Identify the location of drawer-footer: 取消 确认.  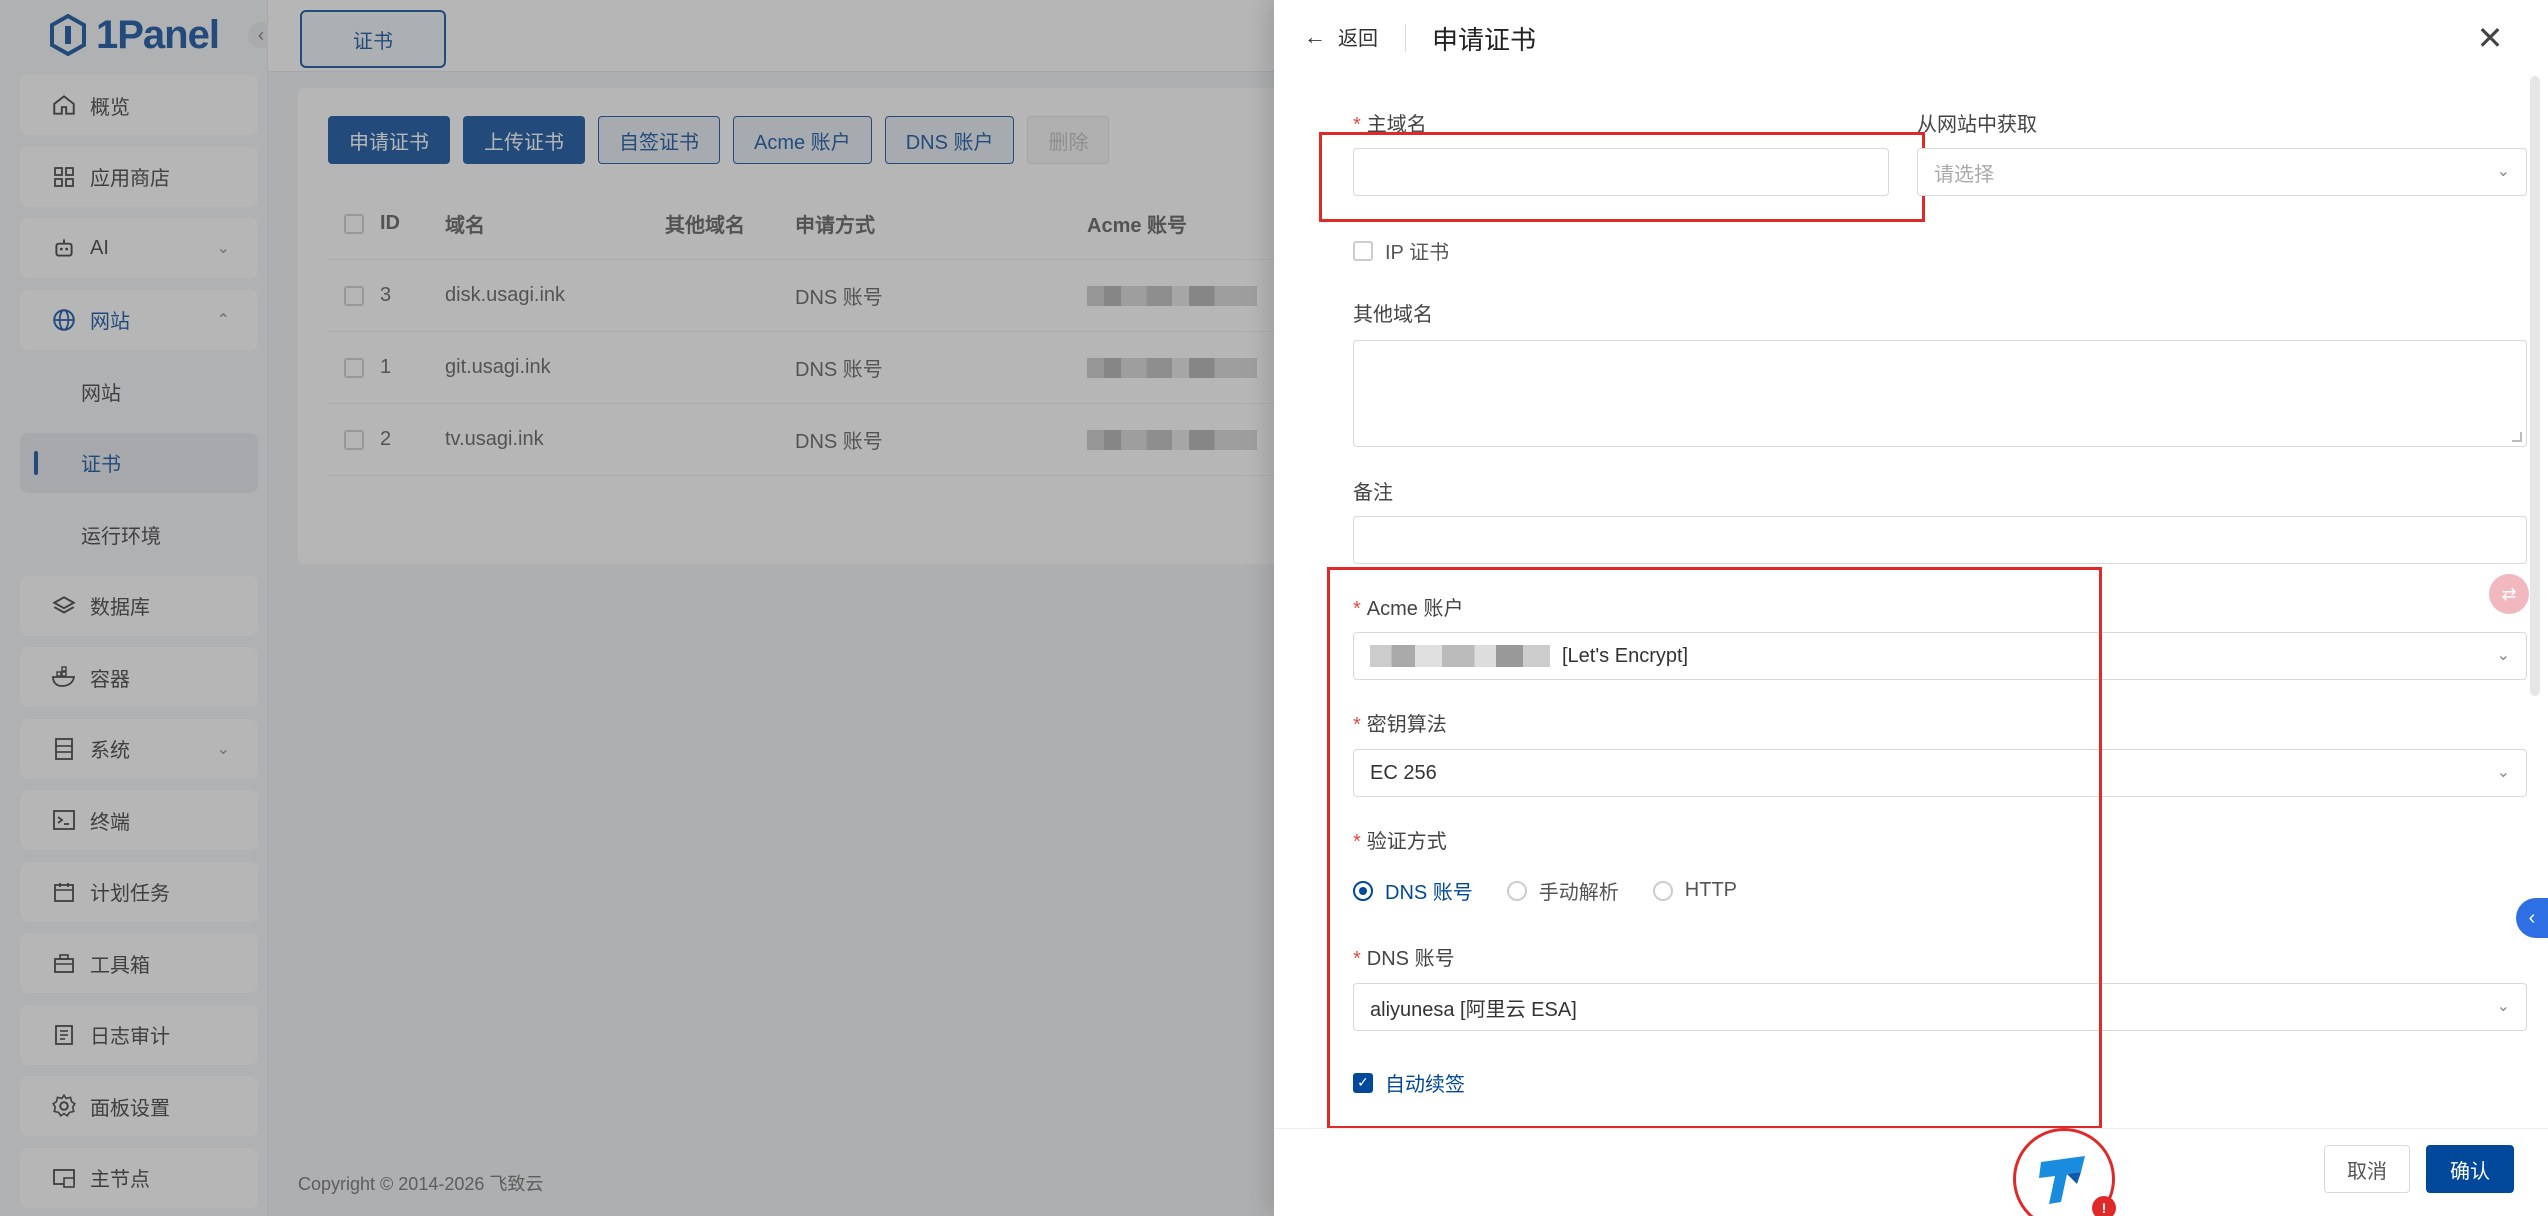
(1911, 1172).